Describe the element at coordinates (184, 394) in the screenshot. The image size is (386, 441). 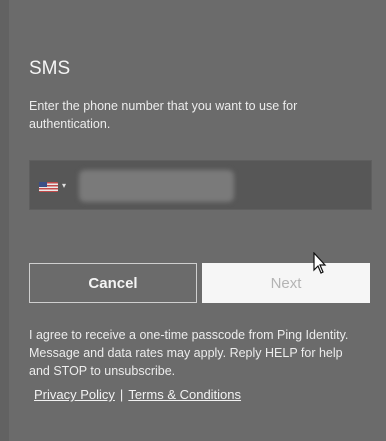
I see `terms-link: Terms & Conditions` at that location.